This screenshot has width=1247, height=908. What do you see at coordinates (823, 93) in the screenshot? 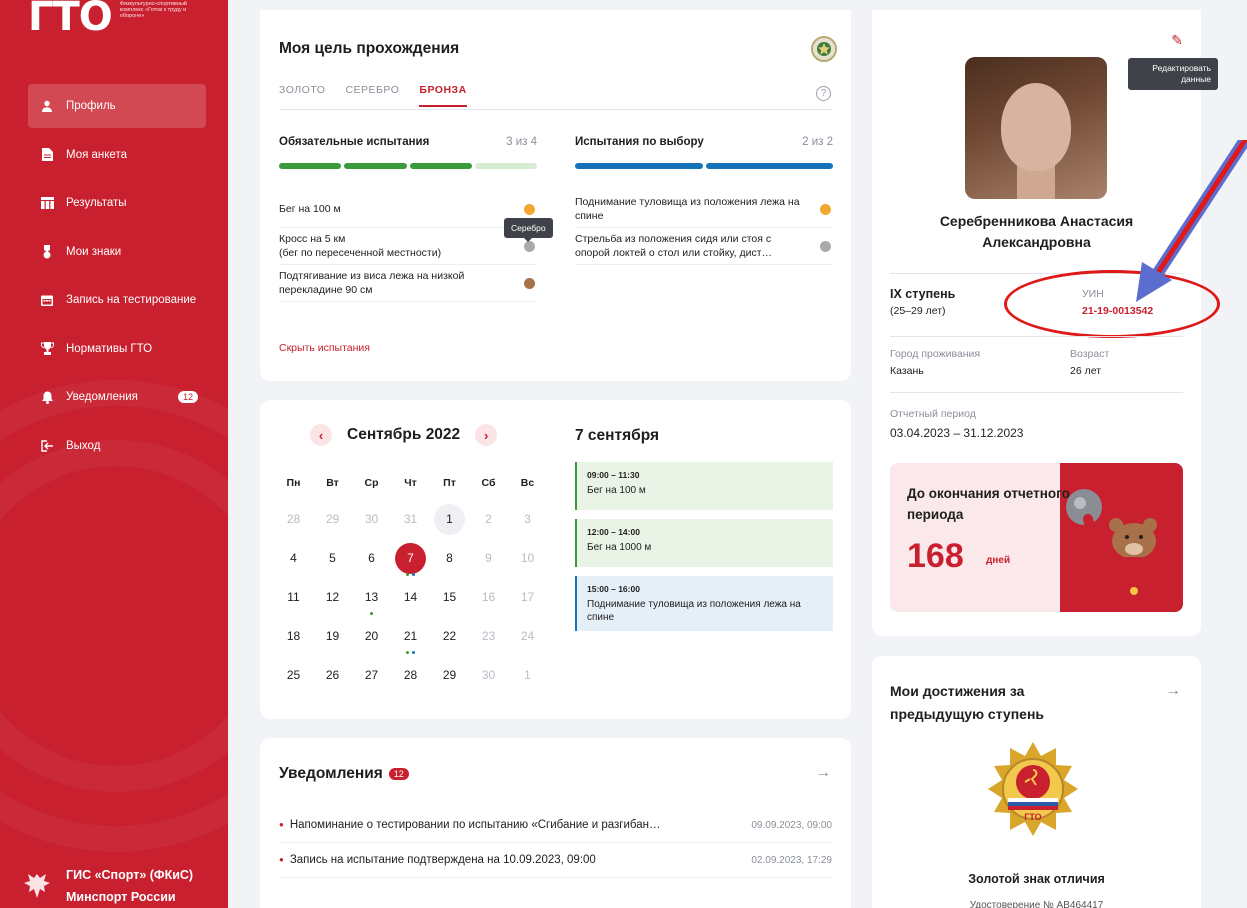
I see `help-icon: ?` at bounding box center [823, 93].